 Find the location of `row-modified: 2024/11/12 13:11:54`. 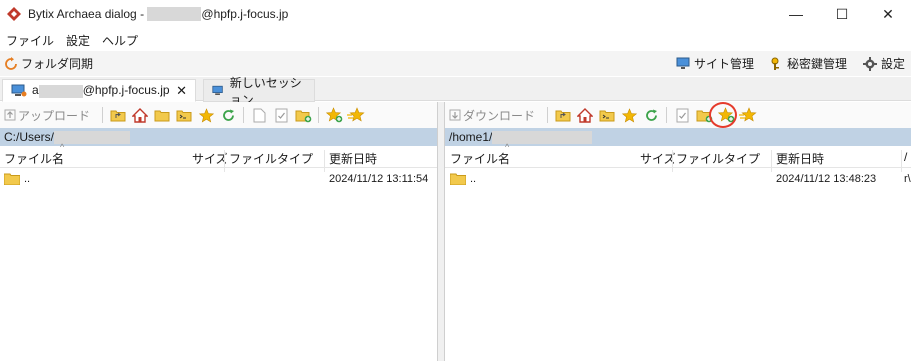

row-modified: 2024/11/12 13:11:54 is located at coordinates (379, 179).